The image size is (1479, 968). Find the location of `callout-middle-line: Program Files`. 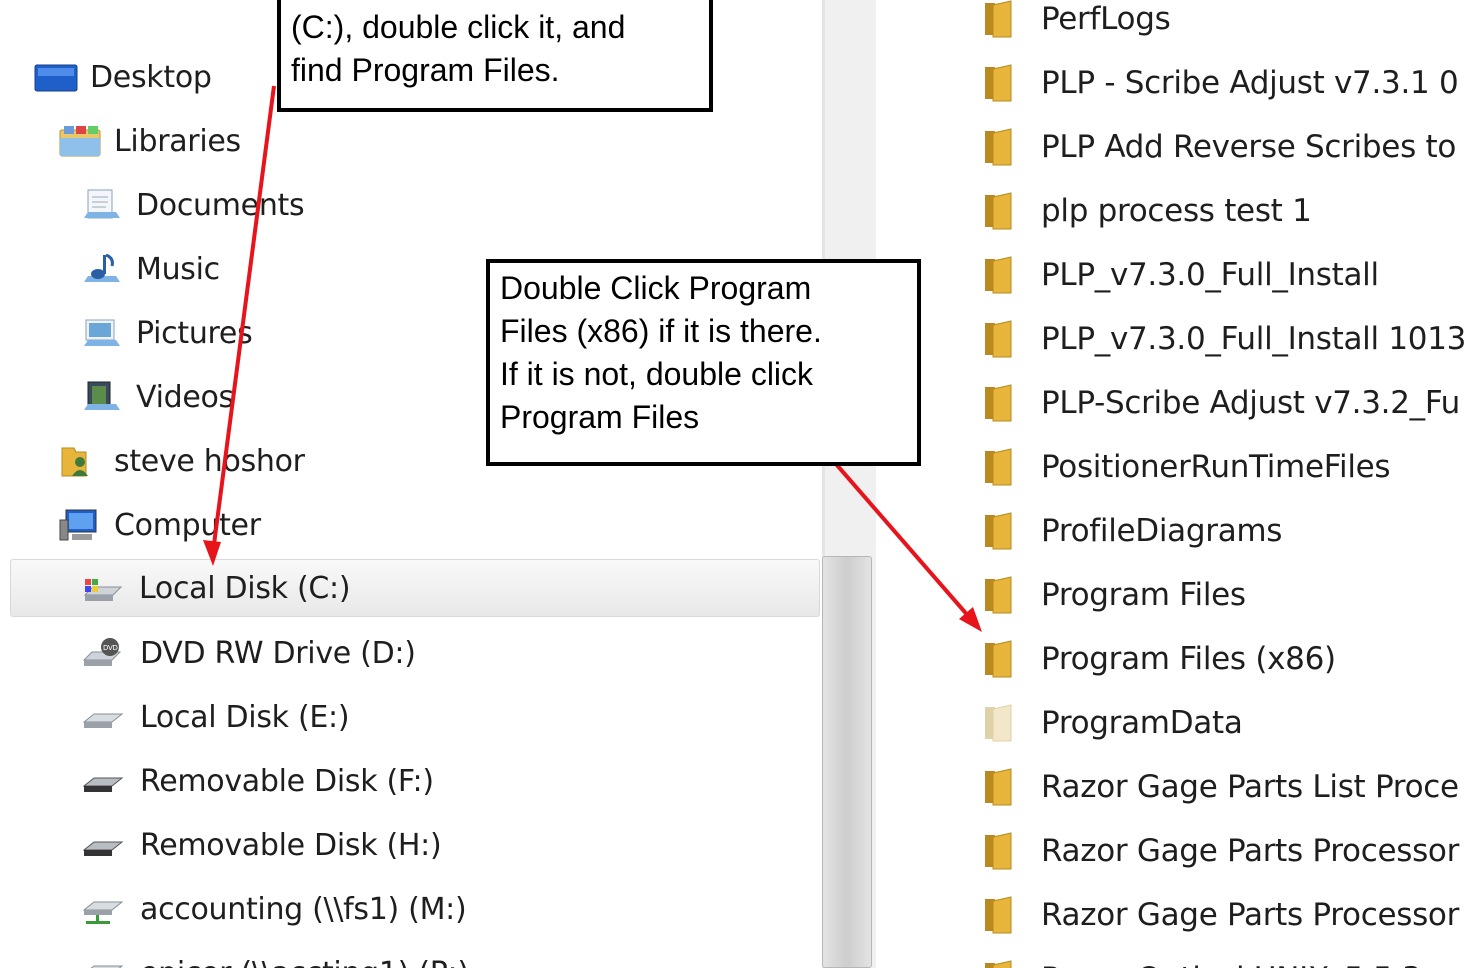

callout-middle-line: Program Files is located at coordinates (600, 417).